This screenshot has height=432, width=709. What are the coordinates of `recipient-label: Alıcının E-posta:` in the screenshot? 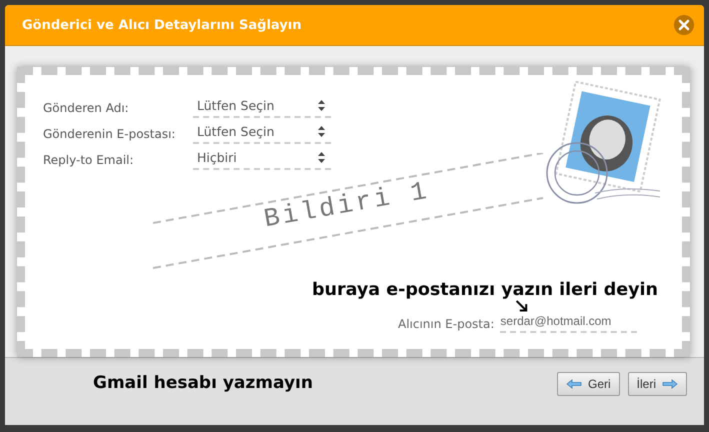 It's located at (446, 323).